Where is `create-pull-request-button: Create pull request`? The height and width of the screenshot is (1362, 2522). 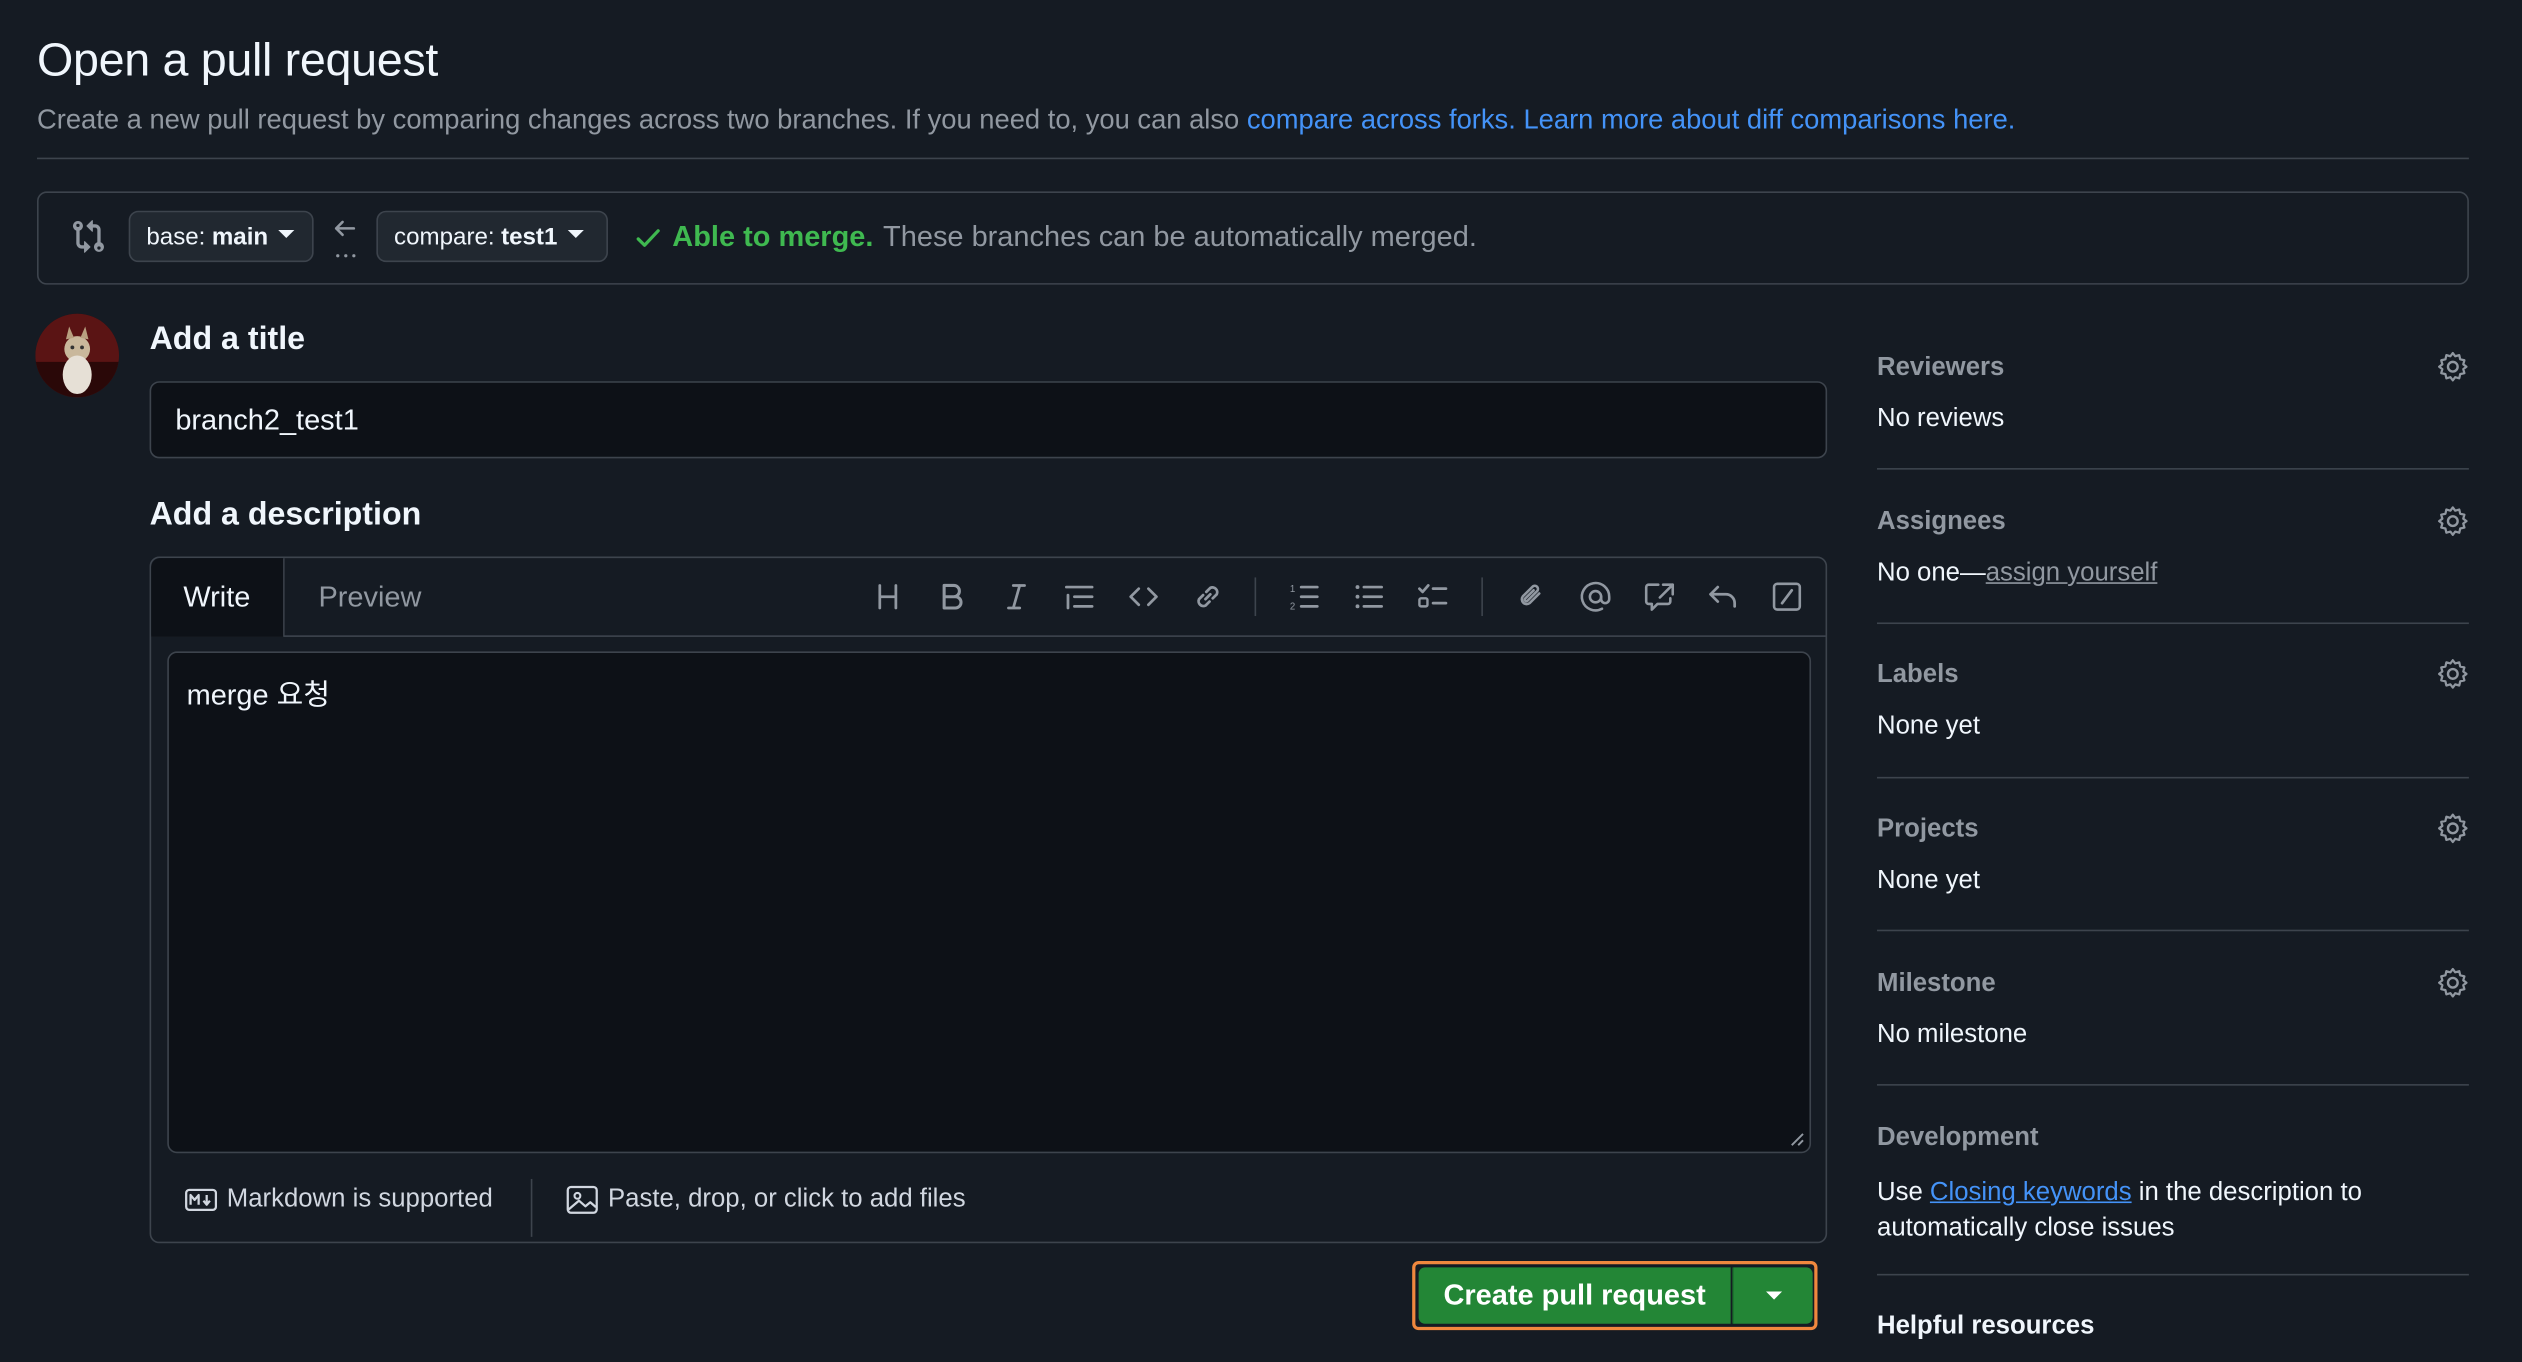 create-pull-request-button: Create pull request is located at coordinates (1574, 1295).